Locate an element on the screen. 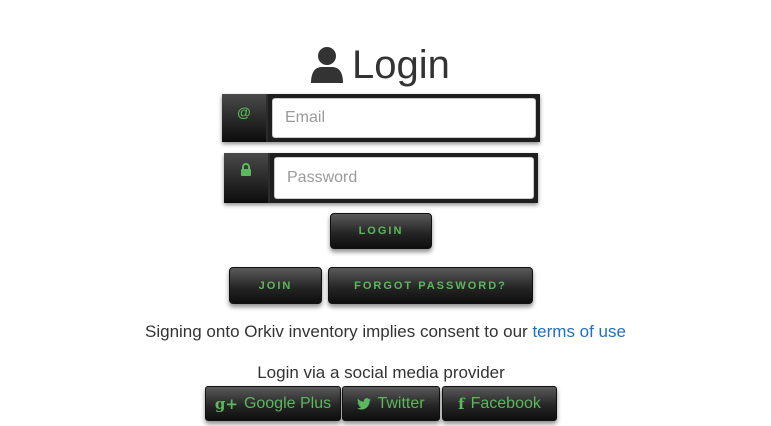 This screenshot has width=771, height=426. forgot-password-button: FORGOT PASSWORD? is located at coordinates (430, 285).